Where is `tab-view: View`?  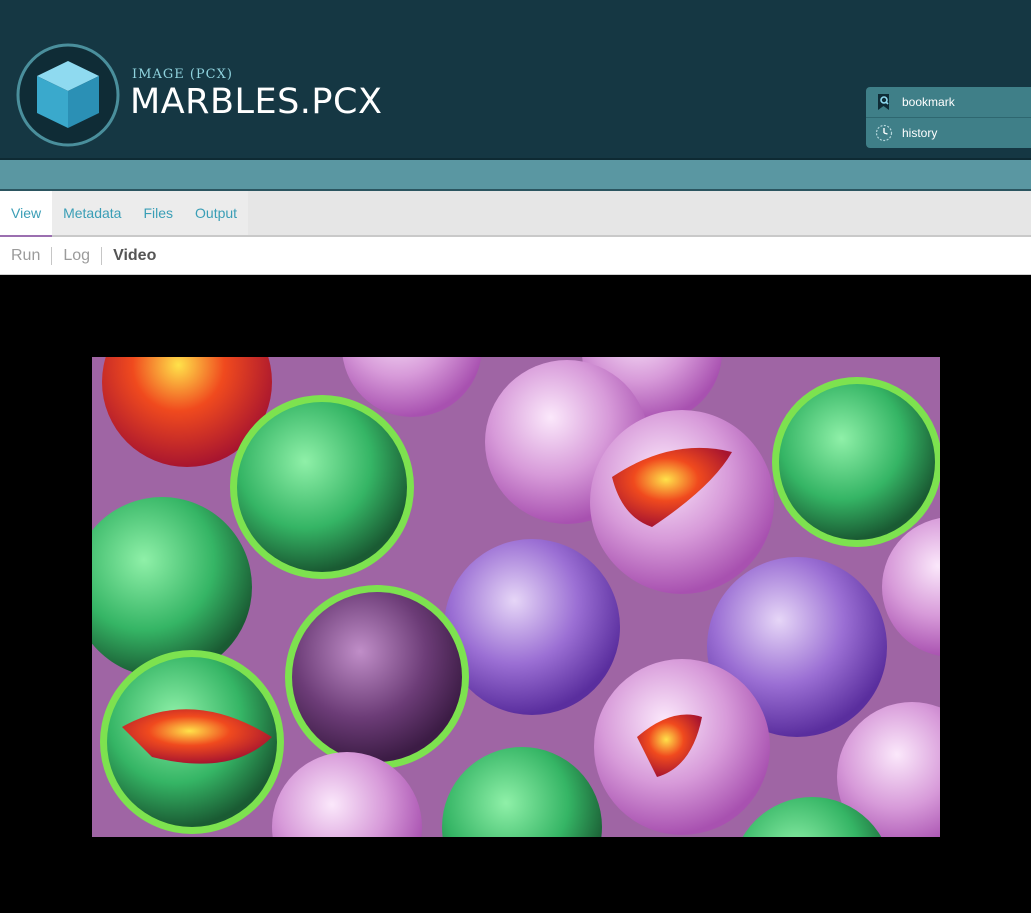 tab-view: View is located at coordinates (26, 214).